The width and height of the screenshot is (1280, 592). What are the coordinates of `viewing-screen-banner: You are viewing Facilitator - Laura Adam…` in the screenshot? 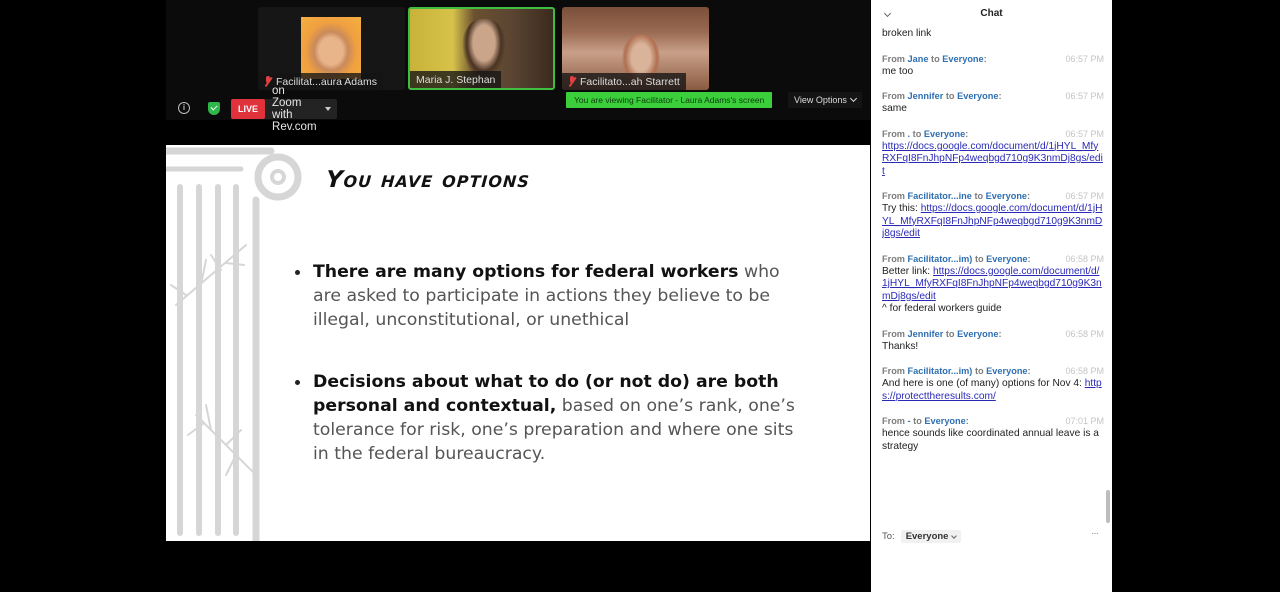 It's located at (669, 100).